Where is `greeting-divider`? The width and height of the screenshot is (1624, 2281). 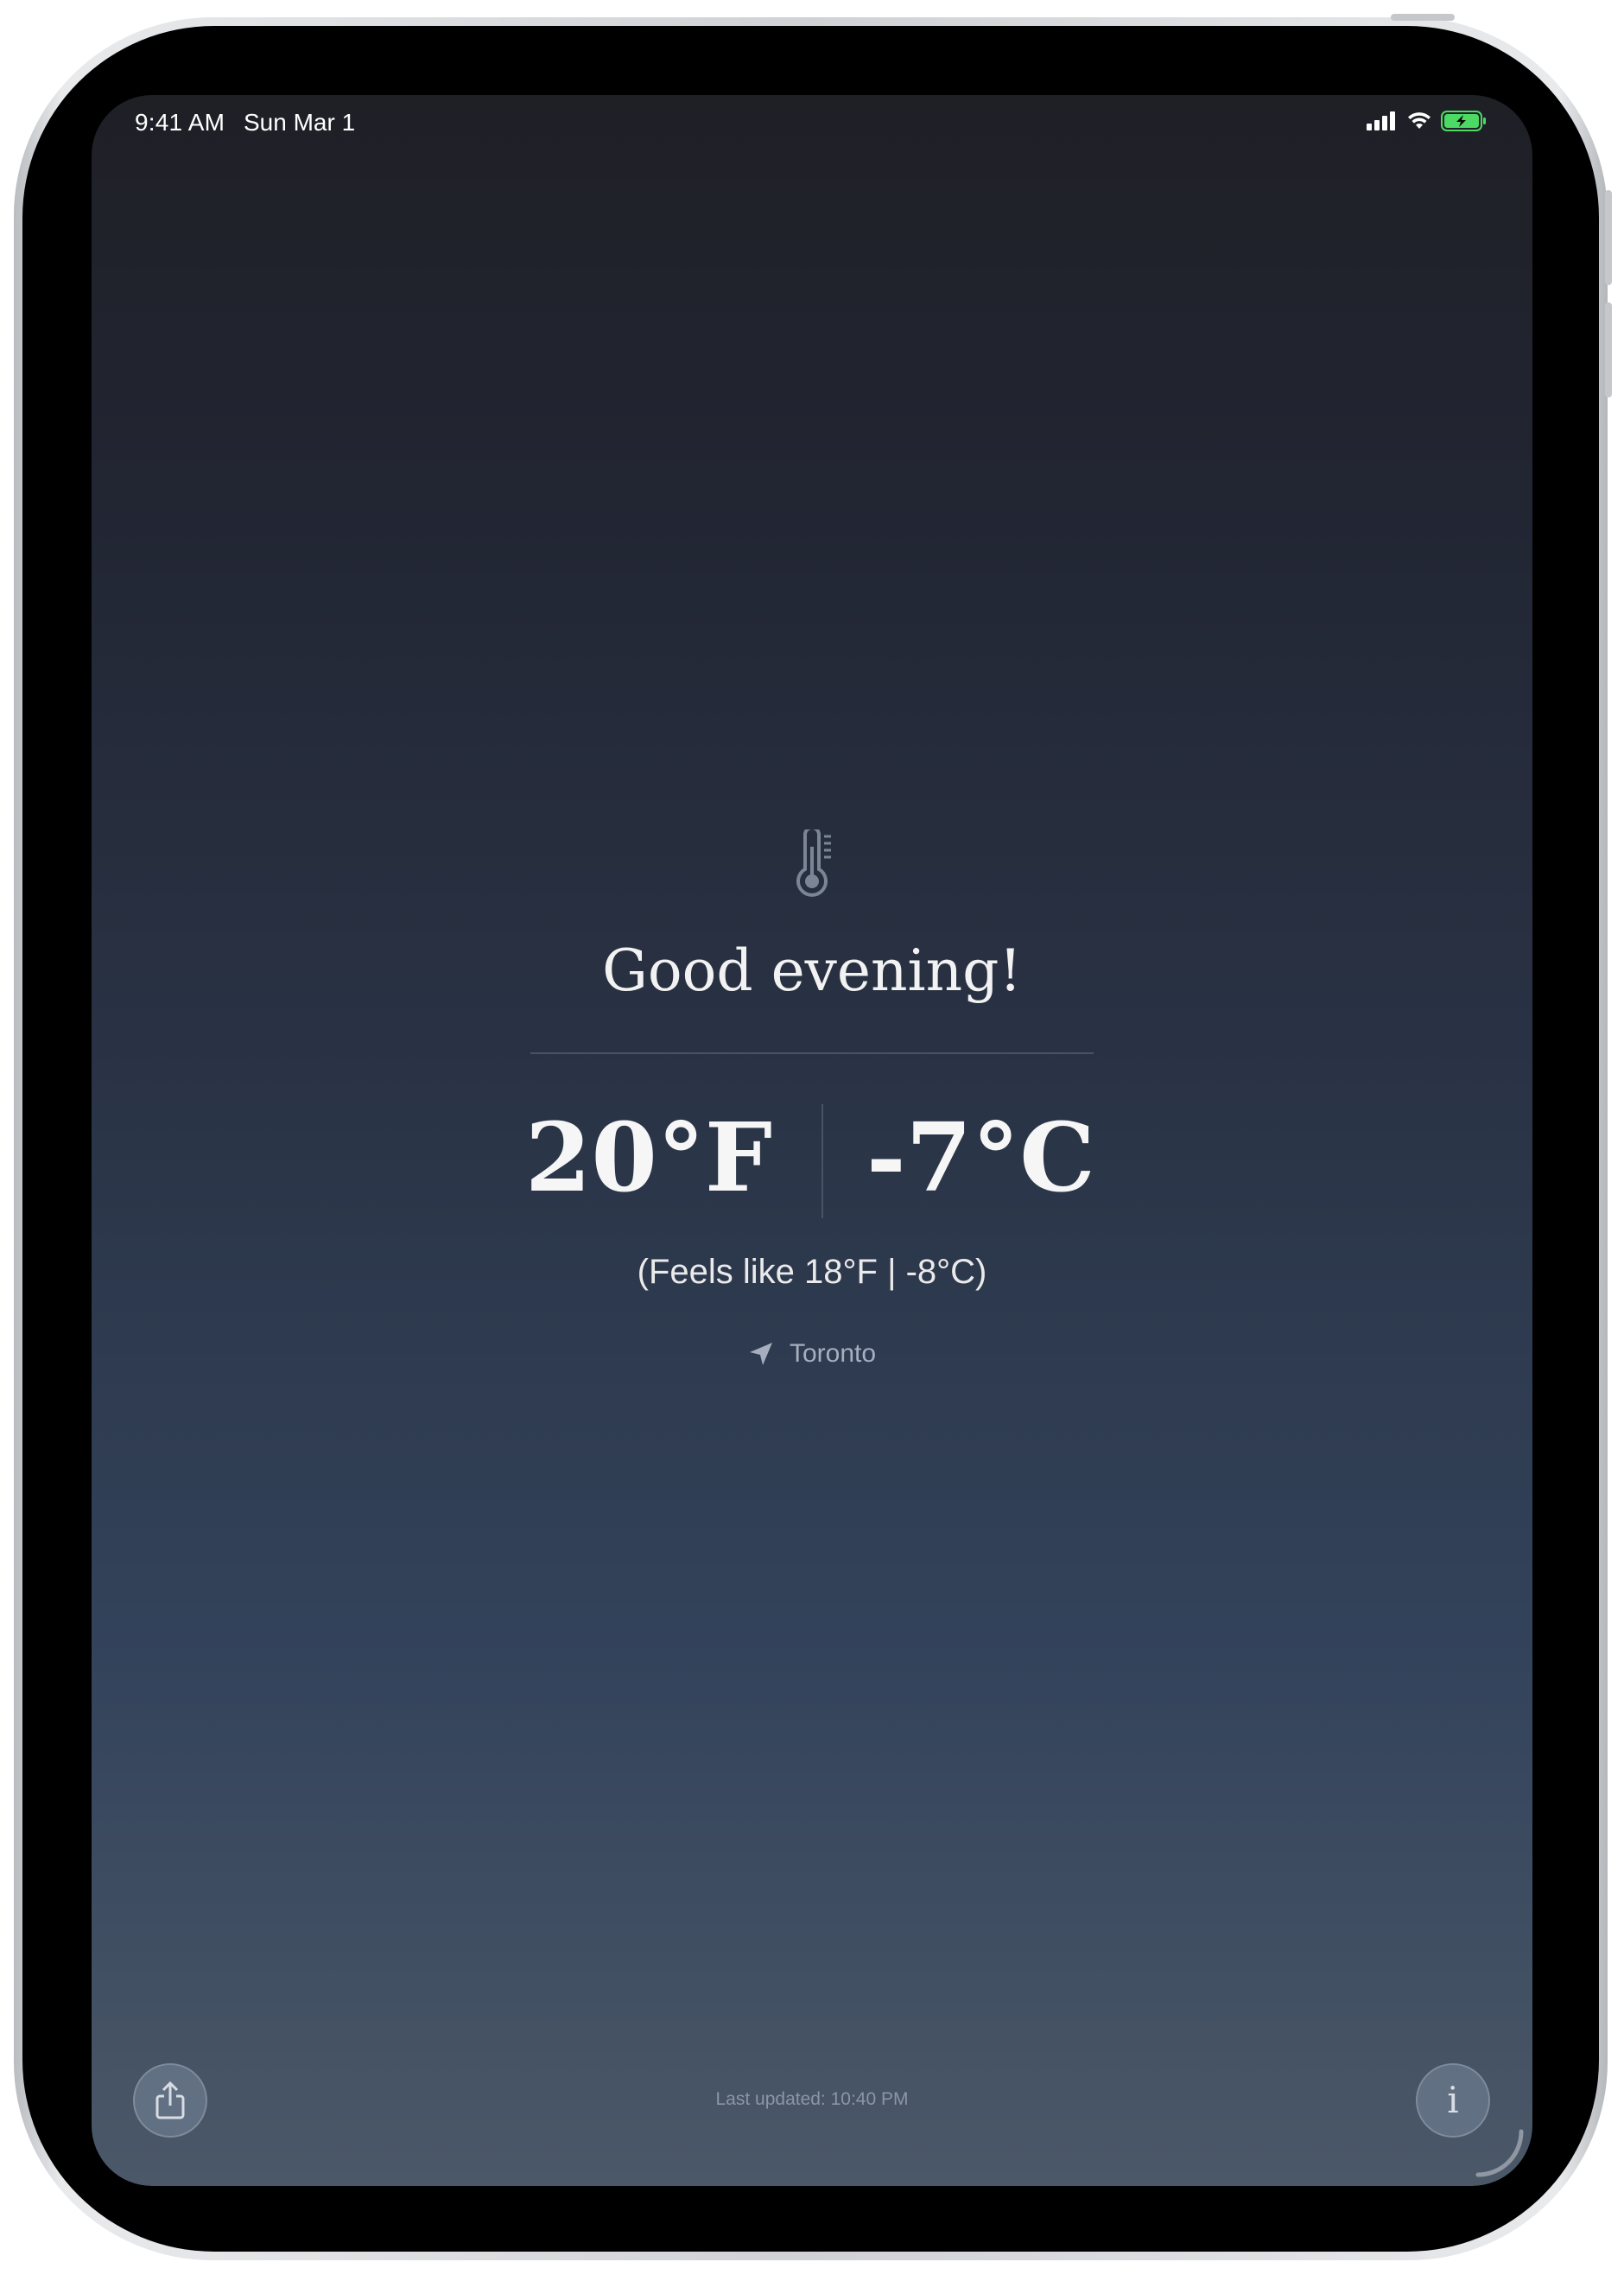
greeting-divider is located at coordinates (812, 1053).